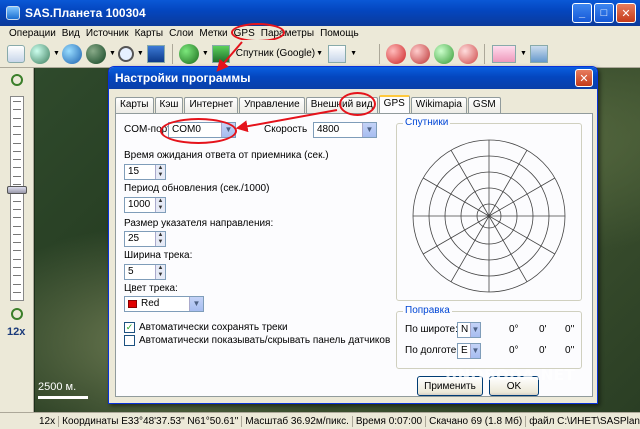 This screenshot has height=429, width=640. Describe the element at coordinates (181, 33) in the screenshot. I see `menu-layers: Слои` at that location.